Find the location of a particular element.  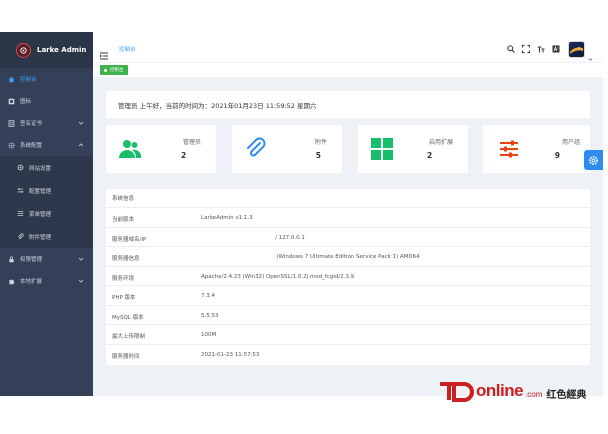

row-value: 5.5.53 is located at coordinates (210, 315).